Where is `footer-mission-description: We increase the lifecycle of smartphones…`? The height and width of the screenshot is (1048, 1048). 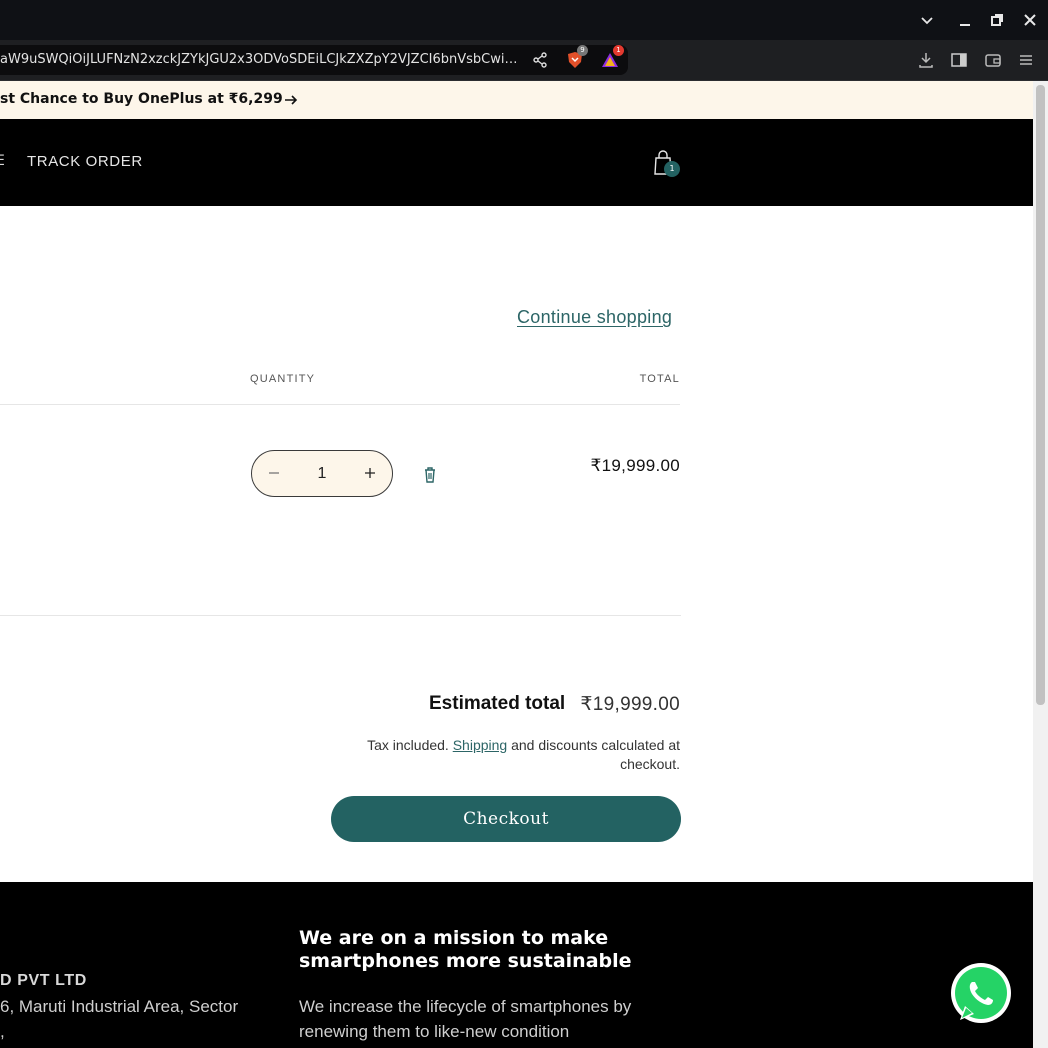
footer-mission-description: We increase the lifecycle of smartphones… is located at coordinates (465, 1019).